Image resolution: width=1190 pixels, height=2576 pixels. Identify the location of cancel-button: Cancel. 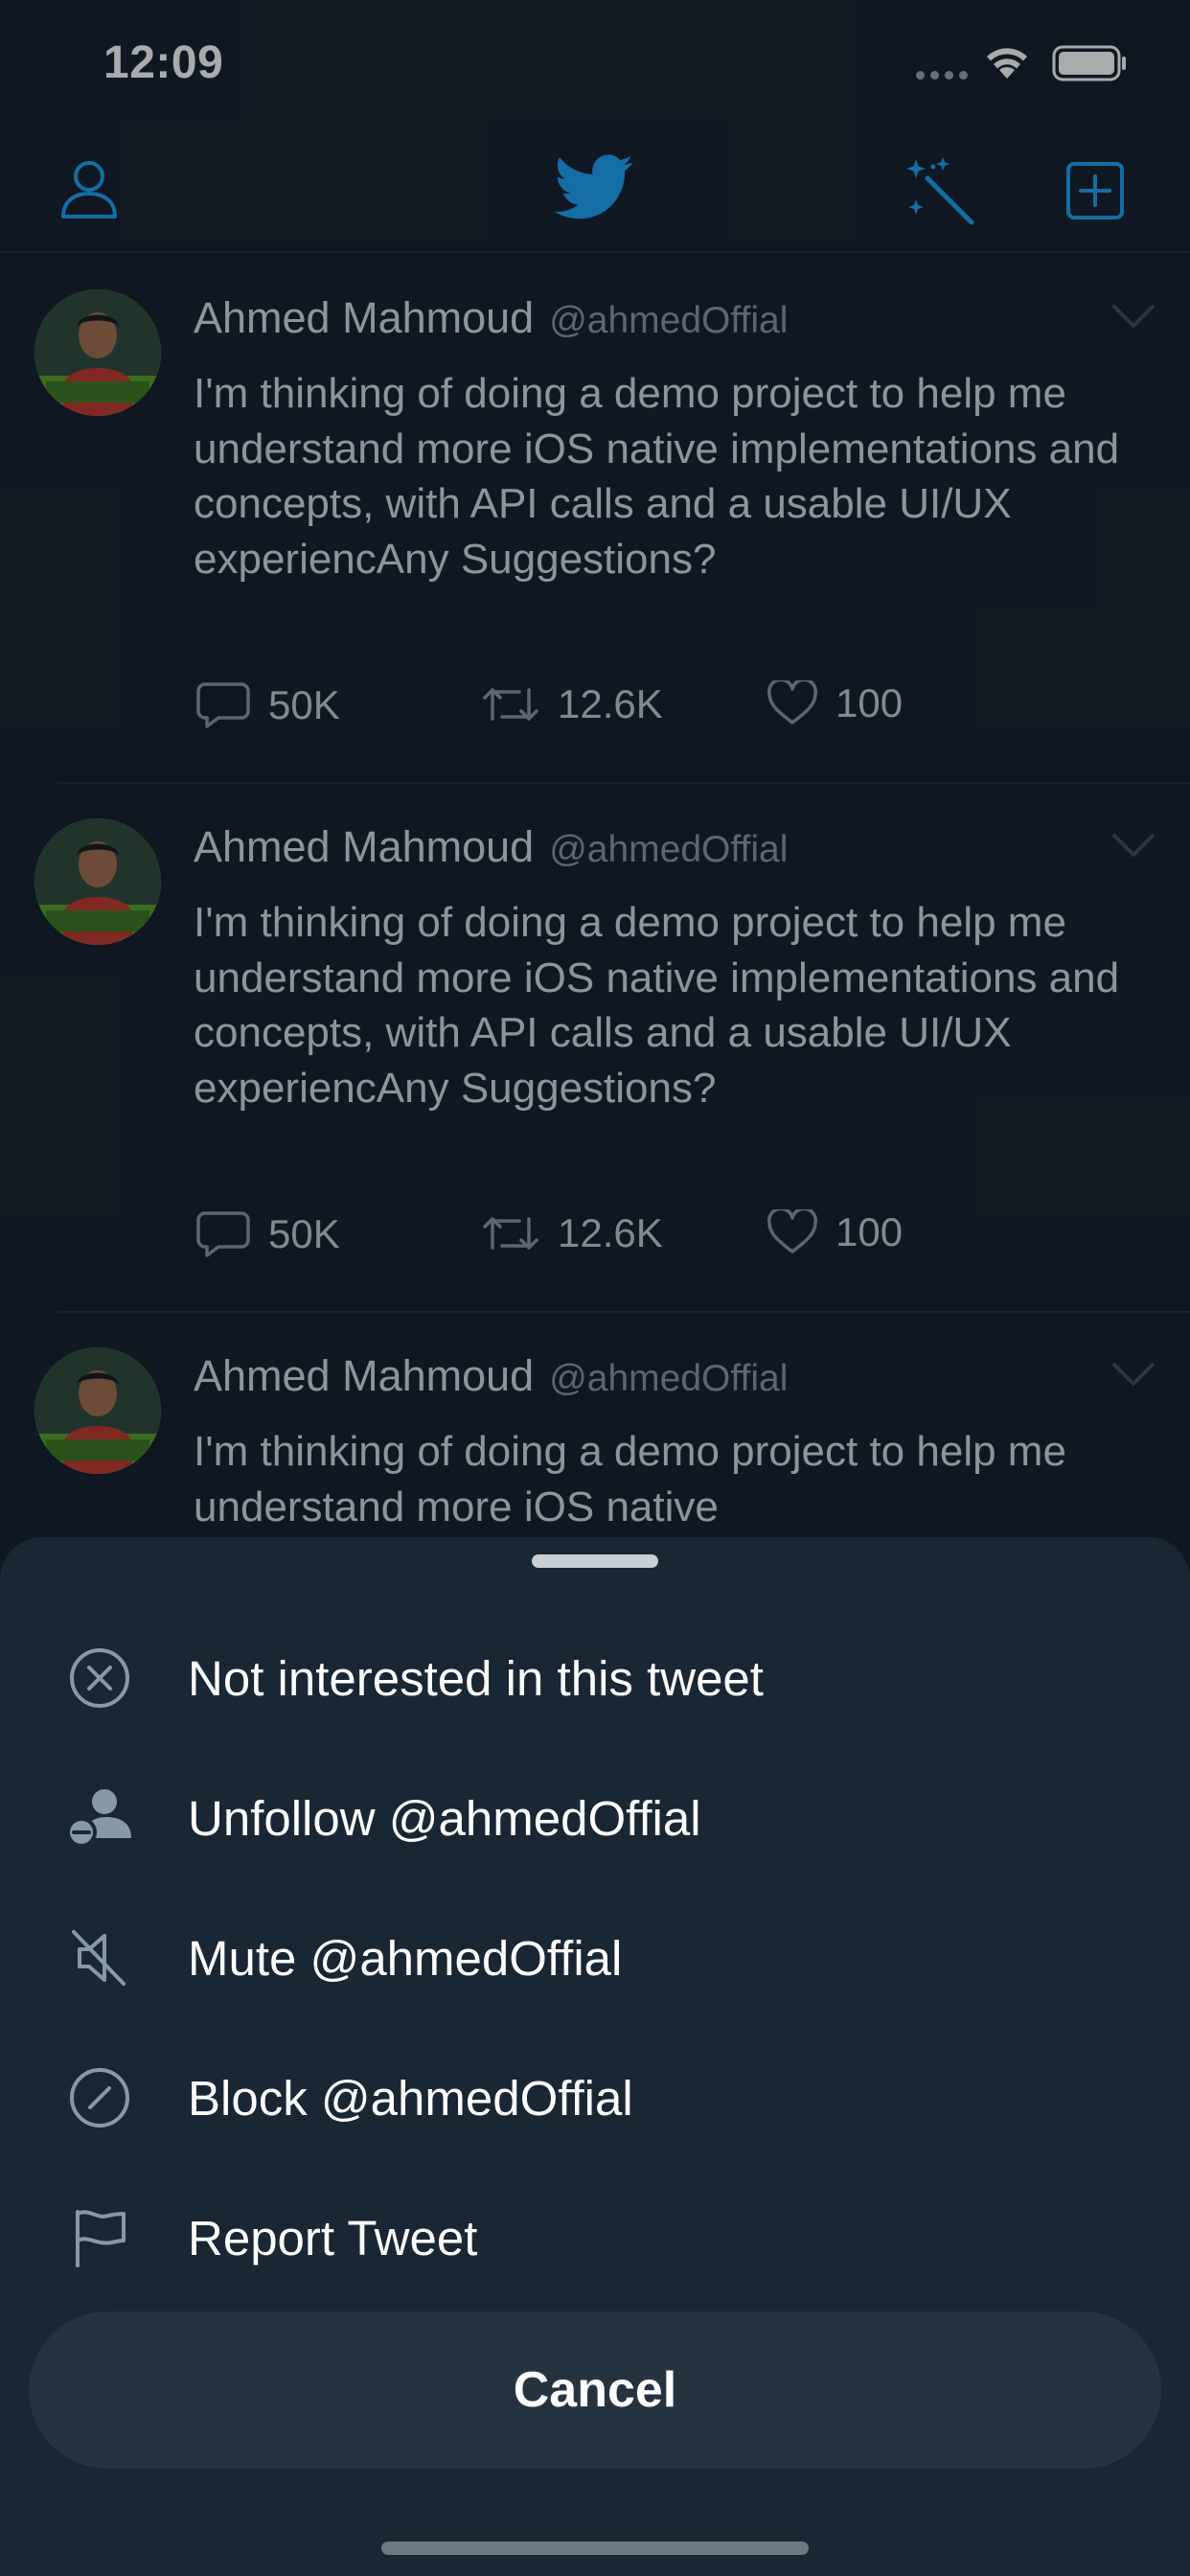
(595, 2390).